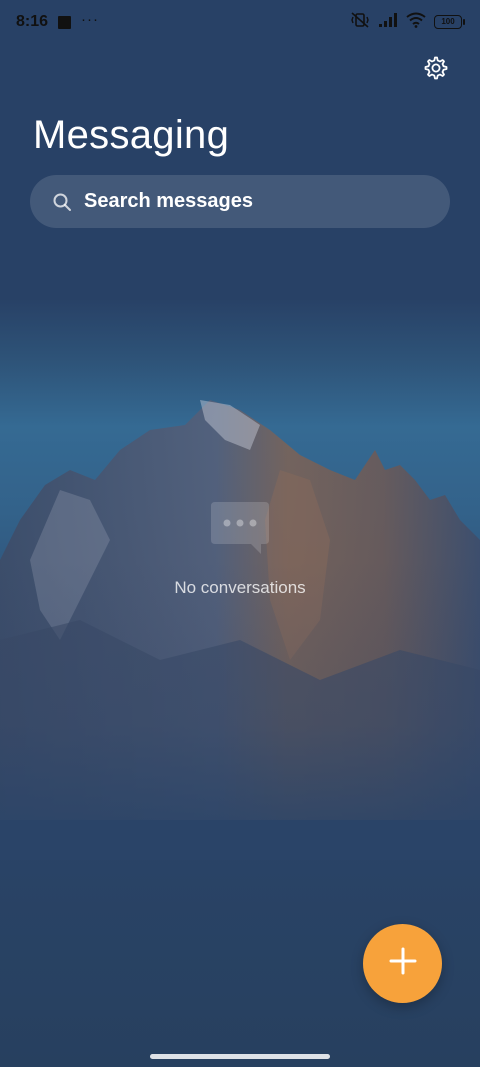 This screenshot has height=1067, width=480. I want to click on home-indicator, so click(240, 1056).